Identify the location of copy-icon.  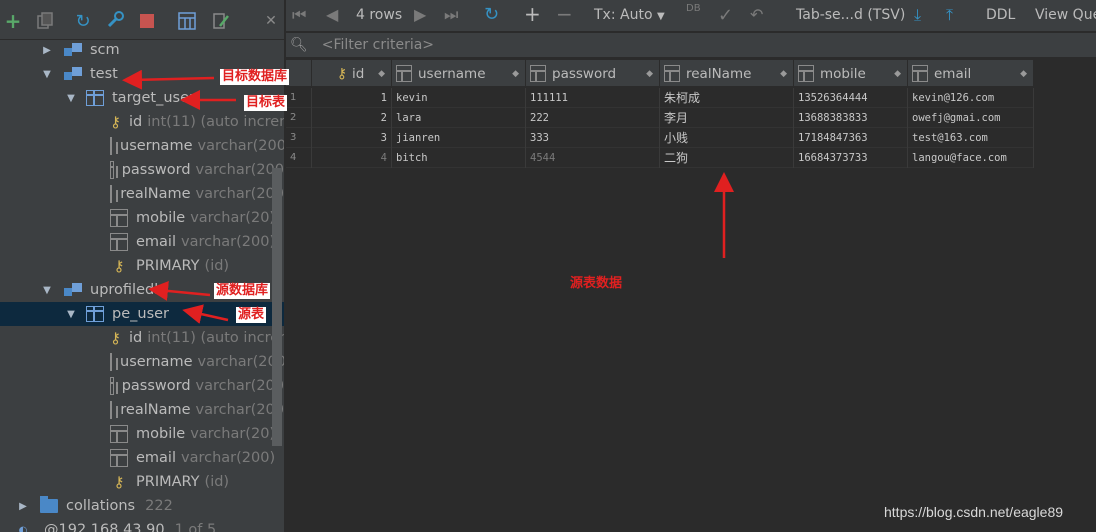
(45, 21).